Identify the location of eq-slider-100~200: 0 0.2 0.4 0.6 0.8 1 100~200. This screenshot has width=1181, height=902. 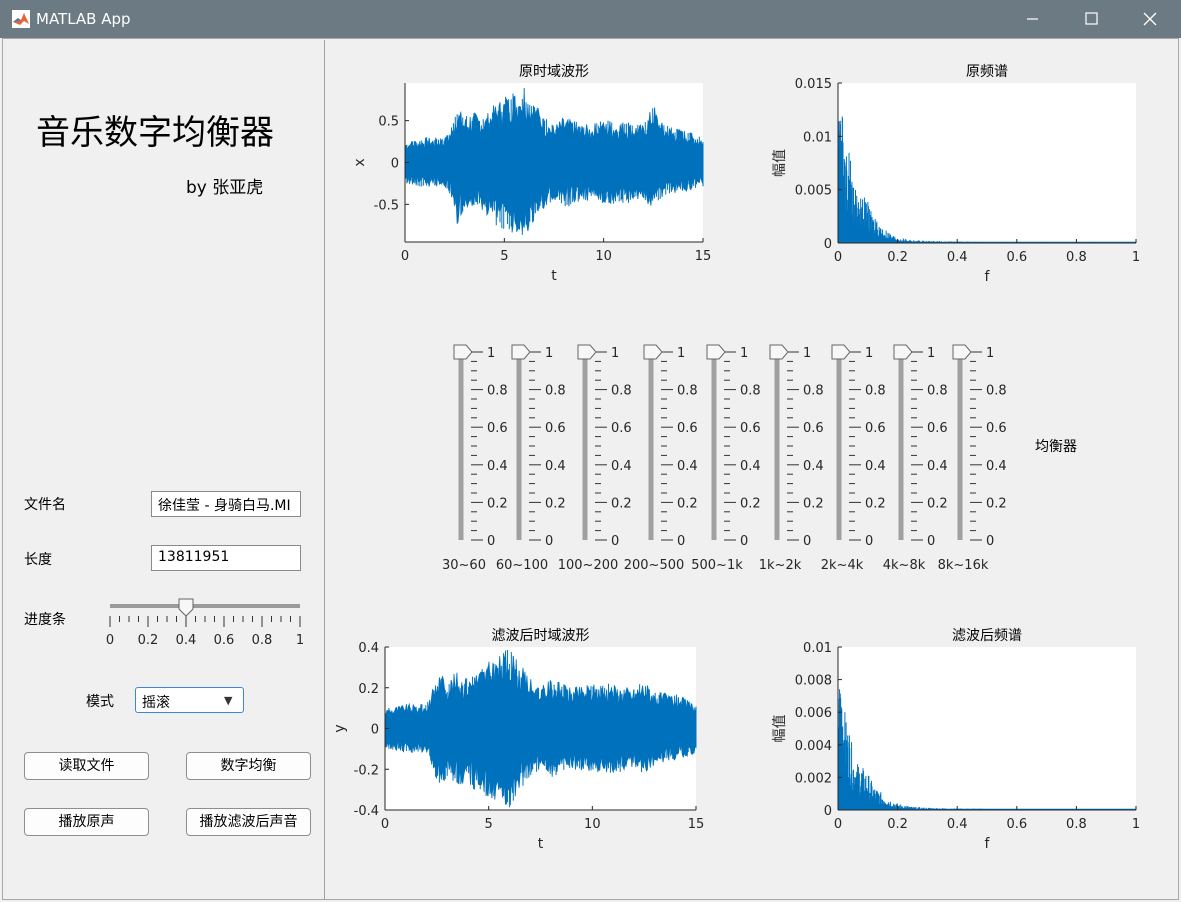
(595, 458).